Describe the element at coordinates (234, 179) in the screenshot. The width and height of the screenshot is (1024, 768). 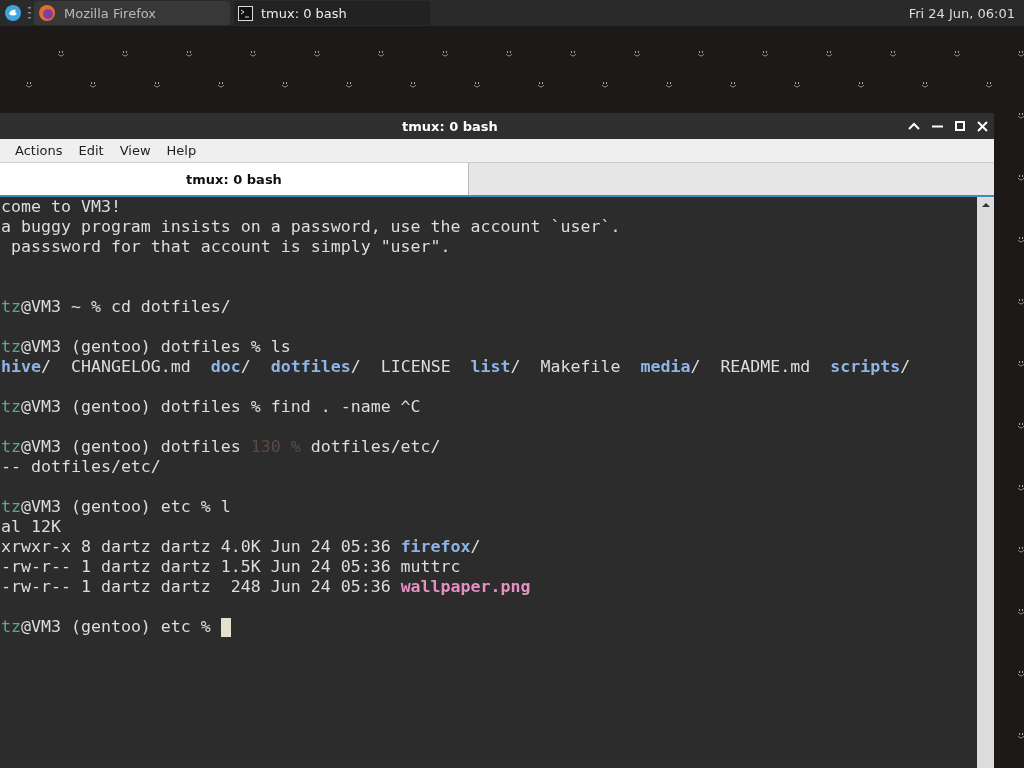
I see `tab: tmux: 0 bash` at that location.